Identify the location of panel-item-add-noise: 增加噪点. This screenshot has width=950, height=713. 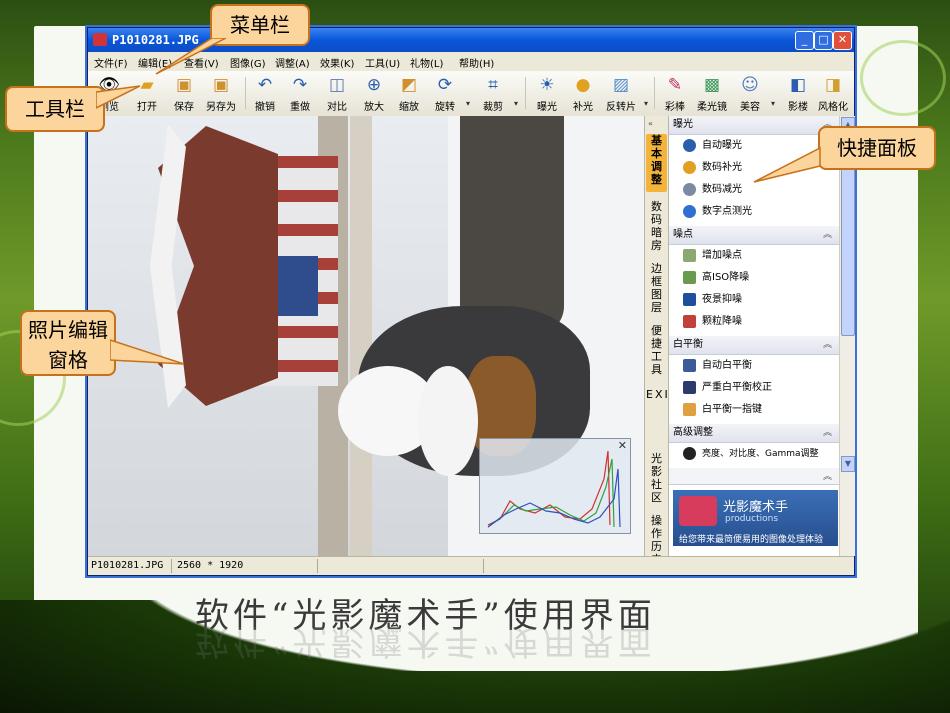
(712, 256).